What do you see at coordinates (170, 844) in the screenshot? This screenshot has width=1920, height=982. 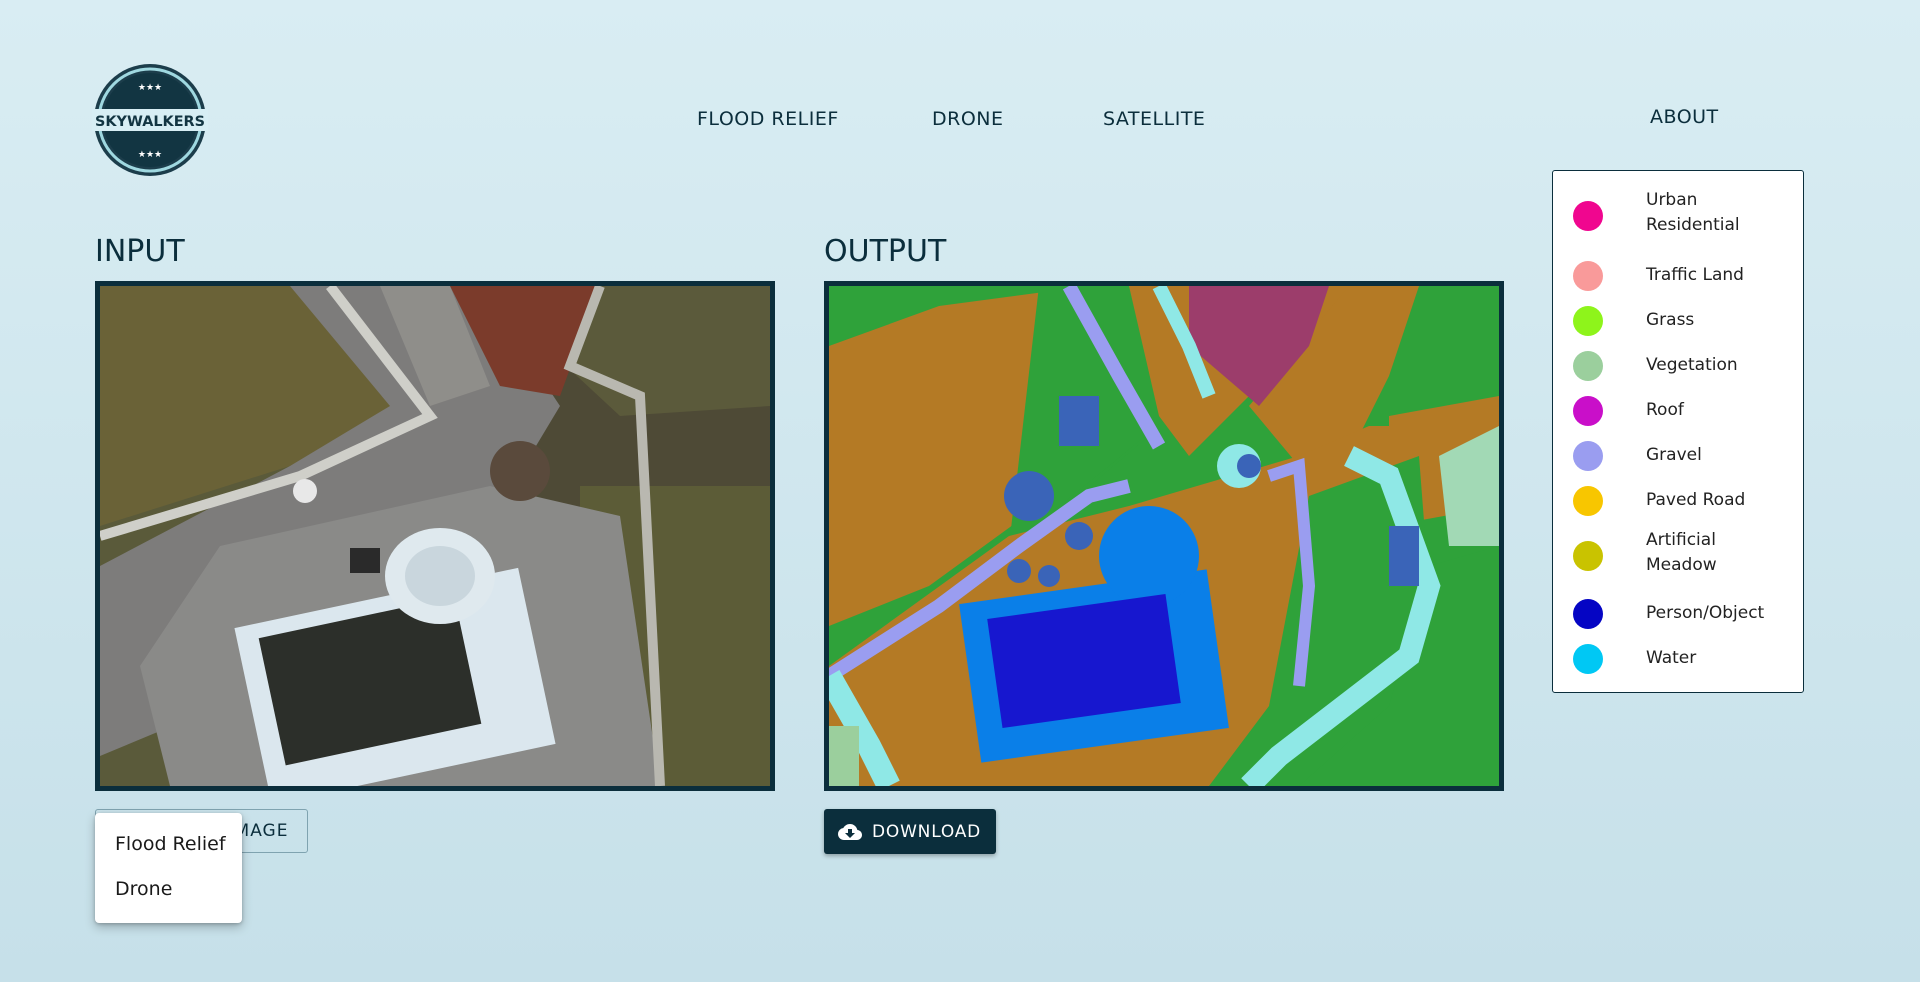 I see `menu-item-flood-relief: Flood Relief` at bounding box center [170, 844].